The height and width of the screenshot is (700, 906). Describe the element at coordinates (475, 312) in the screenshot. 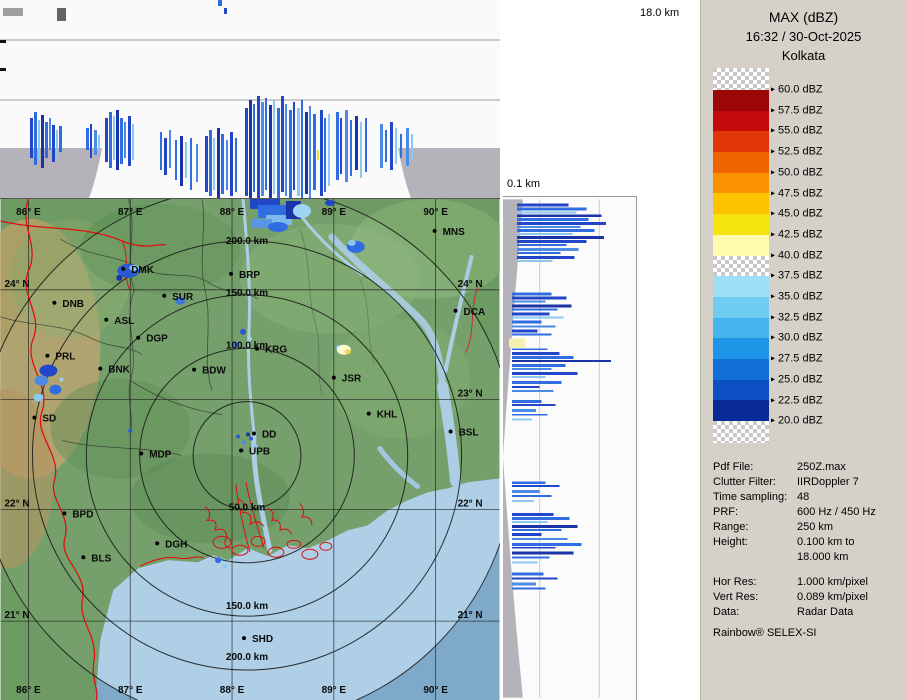

I see `city-label: DCA` at that location.